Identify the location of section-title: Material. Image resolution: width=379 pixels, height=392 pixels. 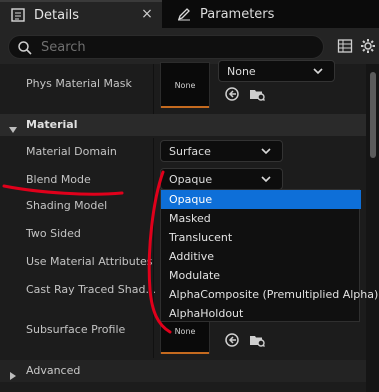
(52, 124).